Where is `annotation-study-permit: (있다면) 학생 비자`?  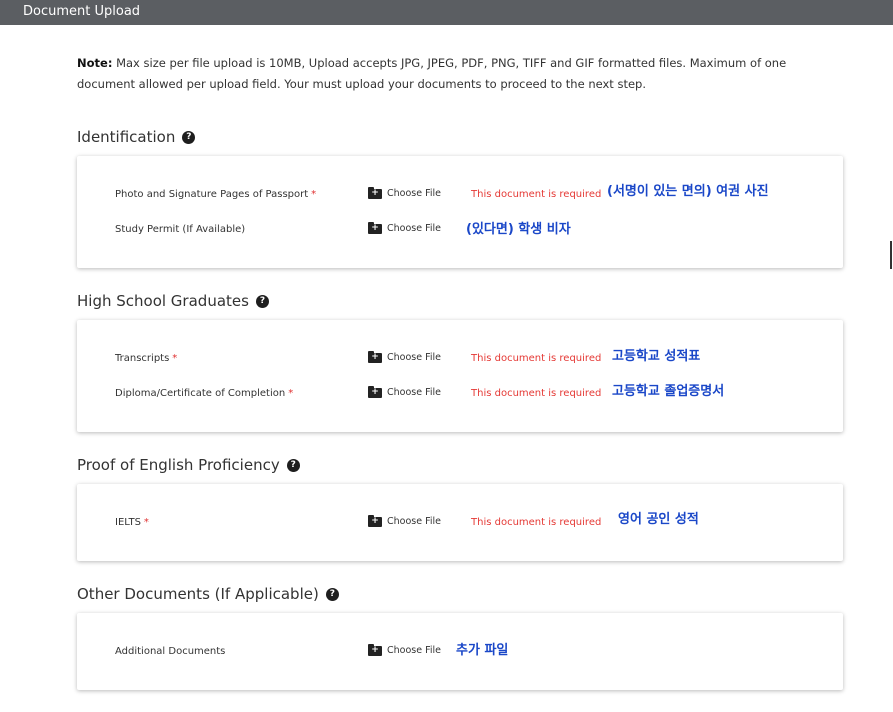 annotation-study-permit: (있다면) 학생 비자 is located at coordinates (518, 229).